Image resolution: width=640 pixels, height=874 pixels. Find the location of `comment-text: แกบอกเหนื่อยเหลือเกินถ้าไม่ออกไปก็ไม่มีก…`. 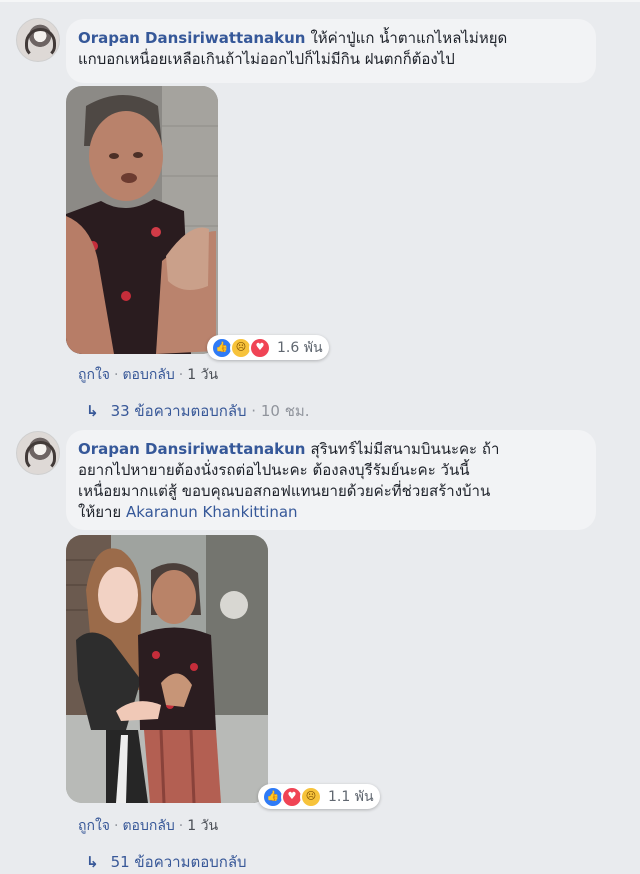

comment-text: แกบอกเหนื่อยเหลือเกินถ้าไม่ออกไปก็ไม่มีก… is located at coordinates (266, 59).